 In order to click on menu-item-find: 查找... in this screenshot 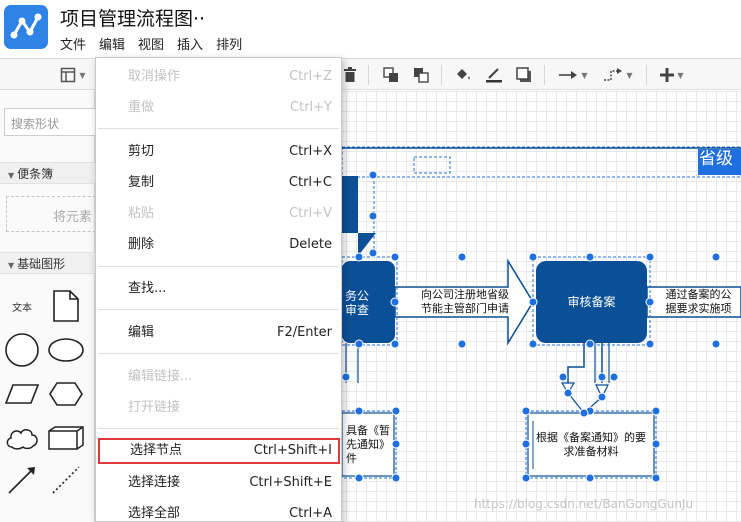, I will do `click(218, 289)`.